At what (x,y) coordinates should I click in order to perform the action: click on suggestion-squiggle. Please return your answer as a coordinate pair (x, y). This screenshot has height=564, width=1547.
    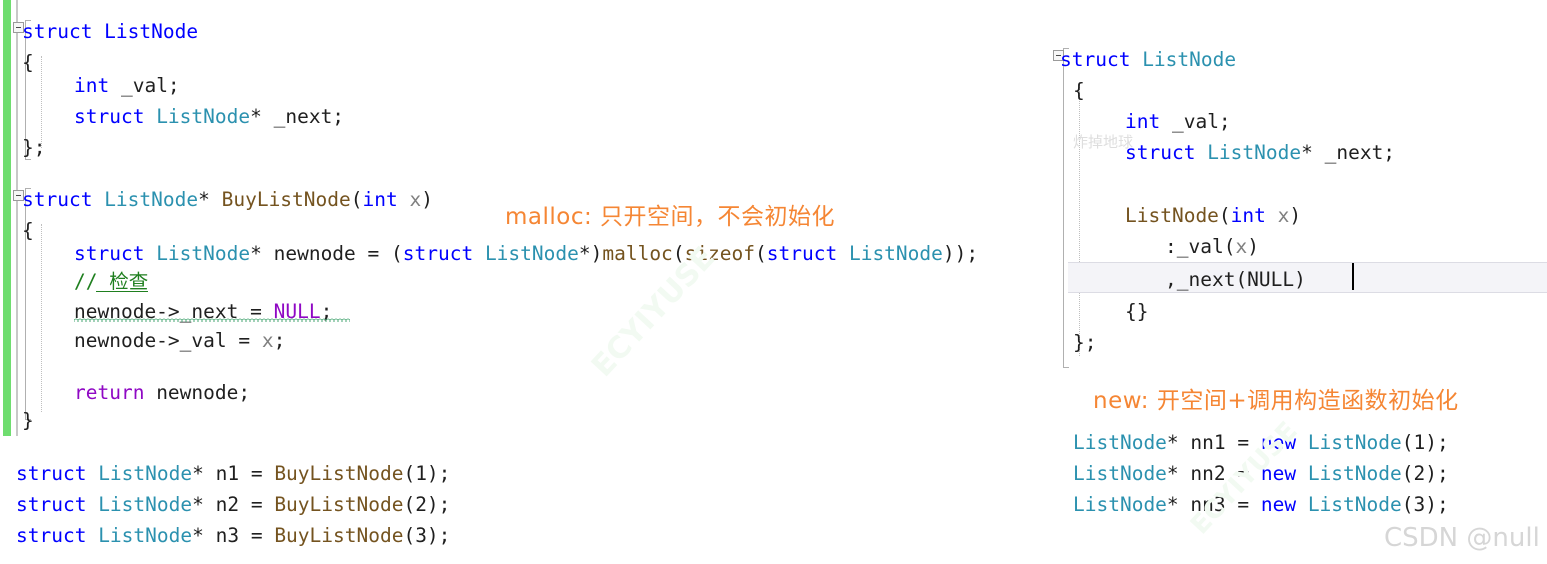
    Looking at the image, I should click on (212, 320).